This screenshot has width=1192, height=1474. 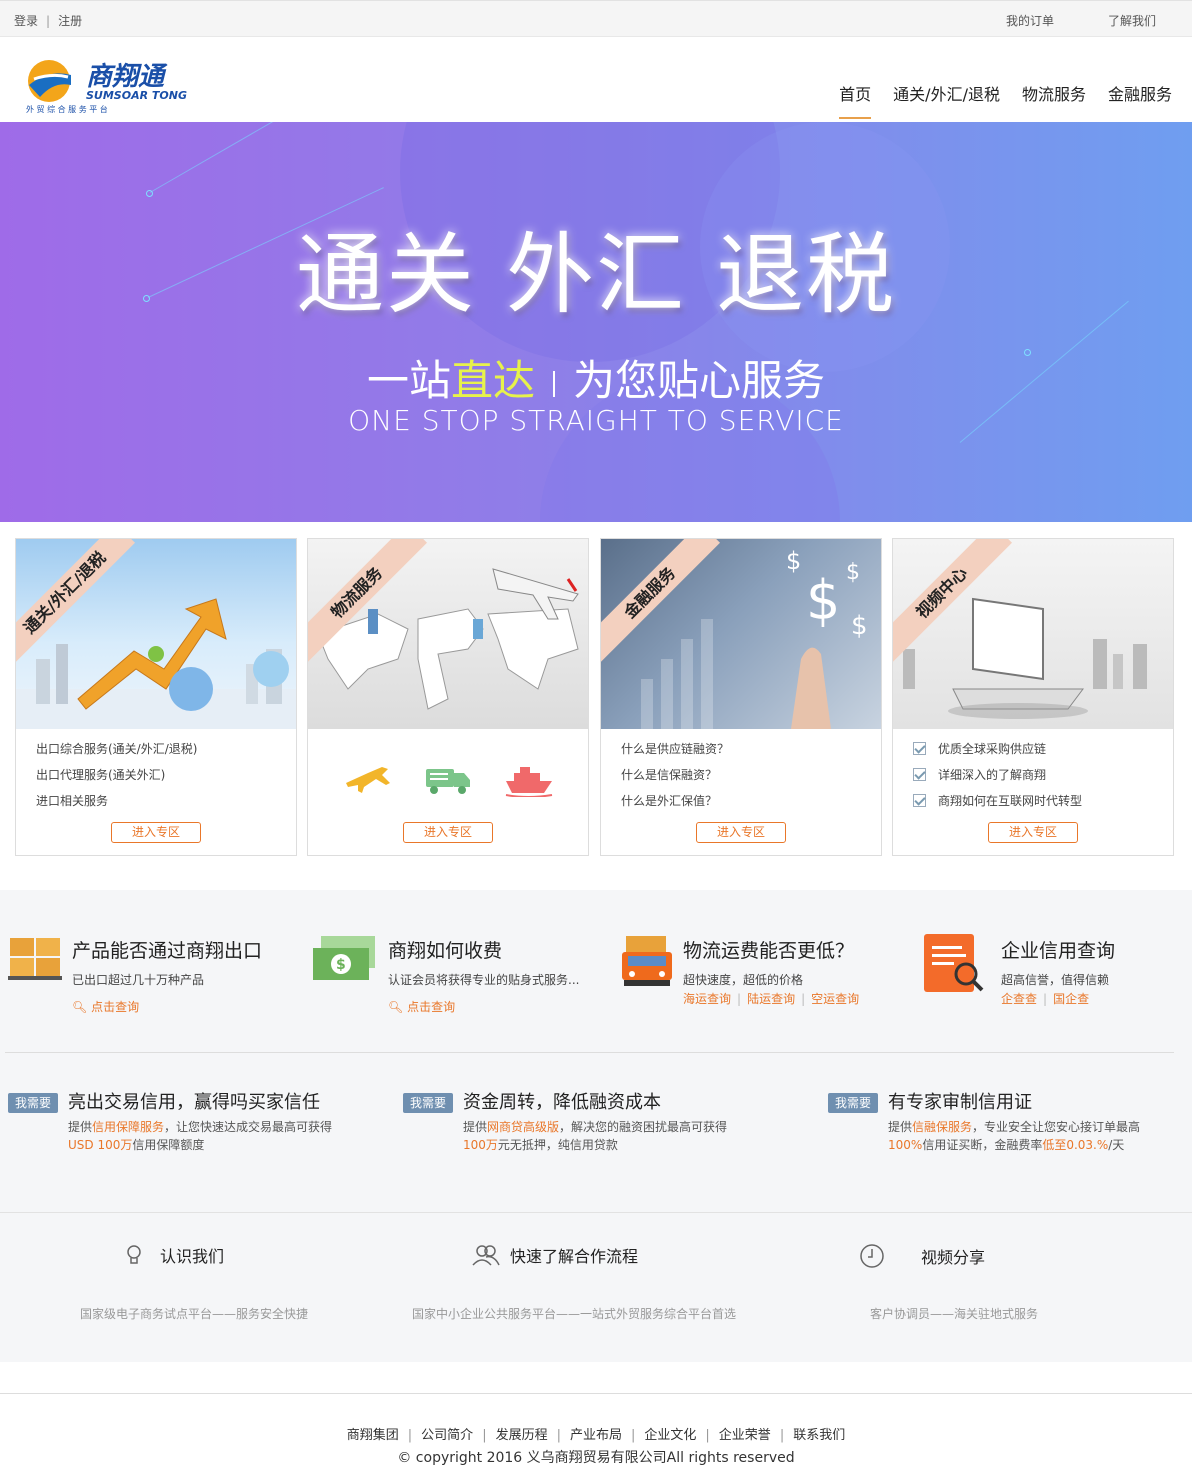 What do you see at coordinates (596, 377) in the screenshot?
I see `banner-tagline: 一站直达 为您贴心服务` at bounding box center [596, 377].